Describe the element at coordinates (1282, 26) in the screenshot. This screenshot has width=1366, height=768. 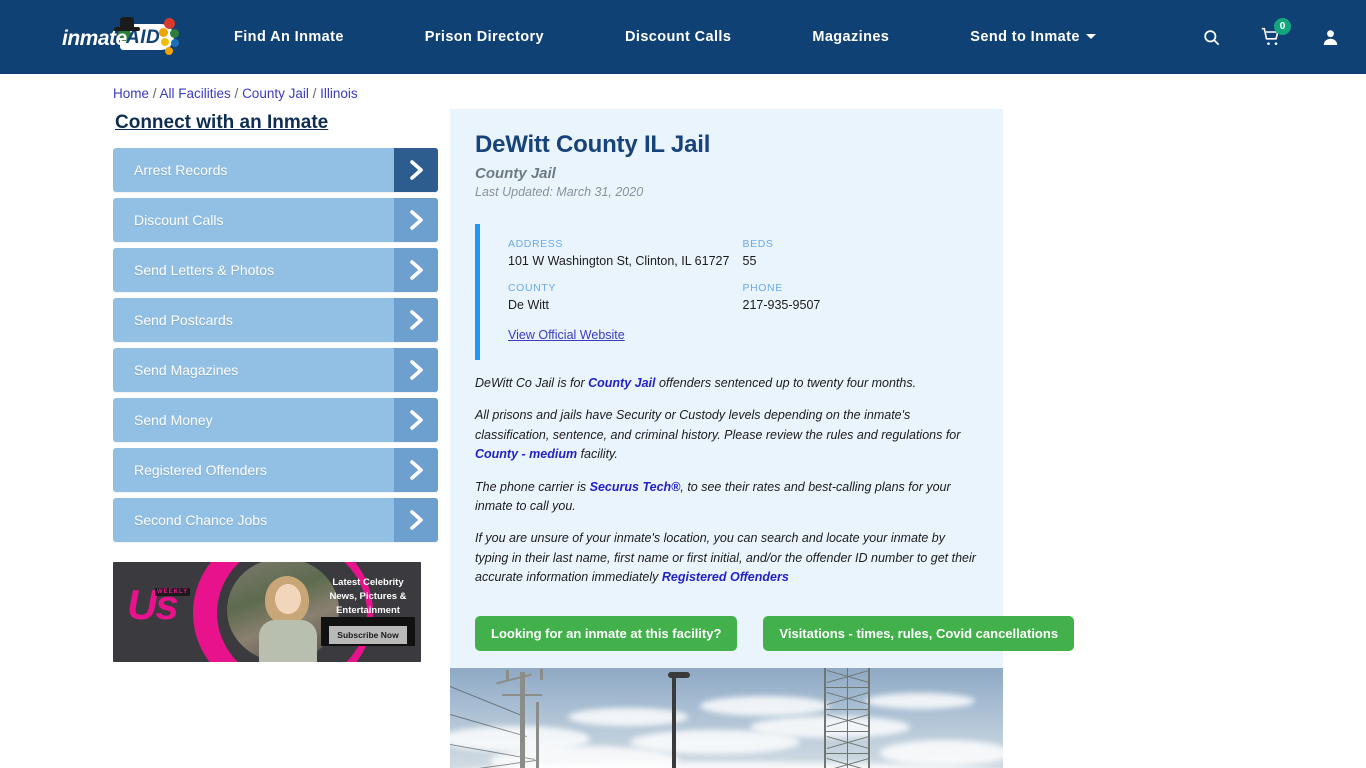
I see `cart-count-badge: 0` at that location.